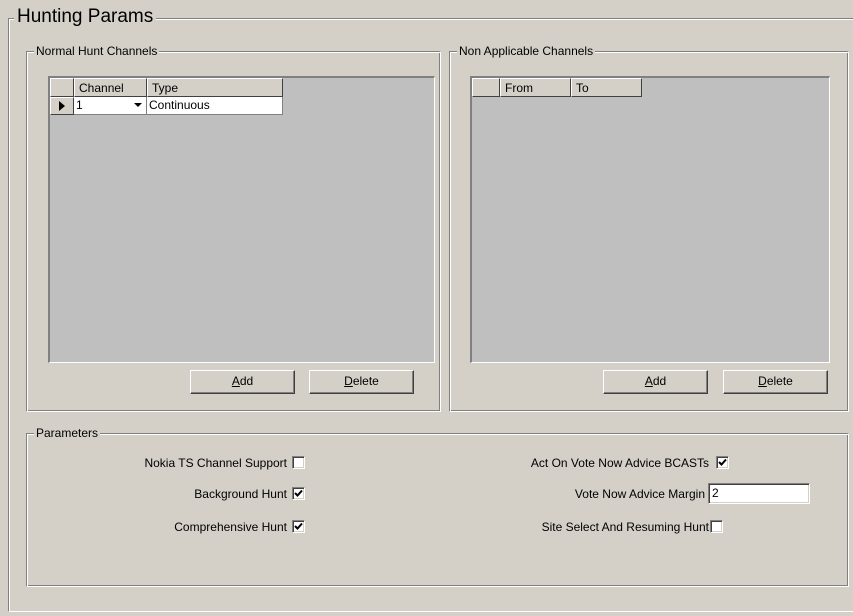 The height and width of the screenshot is (616, 853). Describe the element at coordinates (639, 494) in the screenshot. I see `vote-now-advice-margin-label: Vote Now Advice Margin` at that location.